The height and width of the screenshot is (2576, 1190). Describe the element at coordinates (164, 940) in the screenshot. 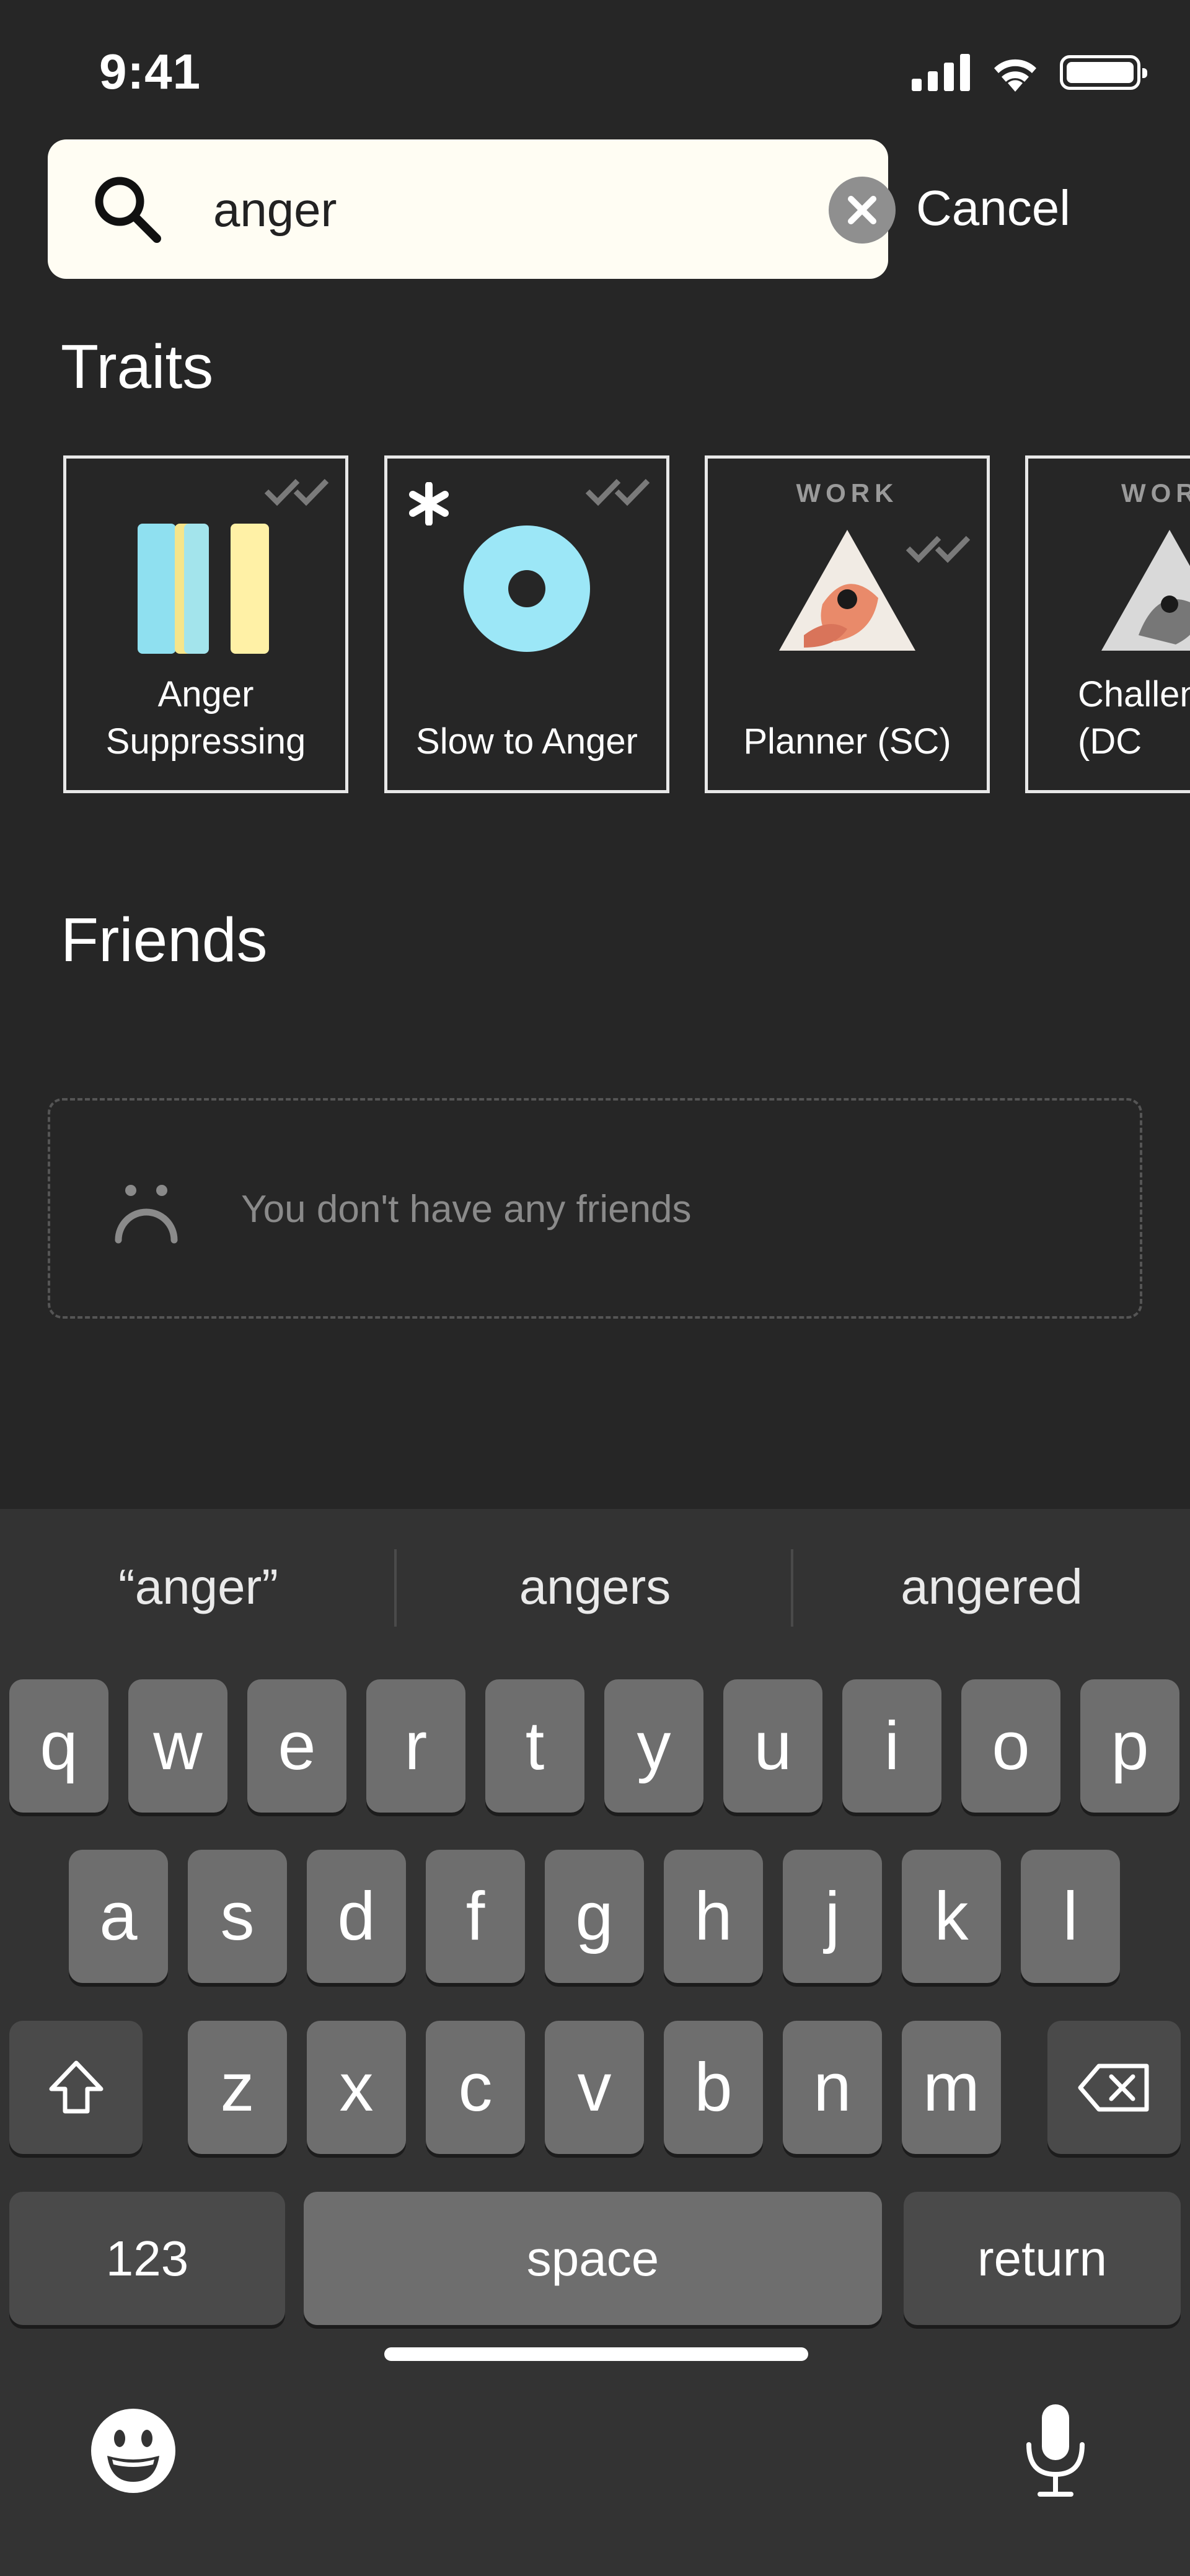

I see `friends-heading: Friends` at that location.